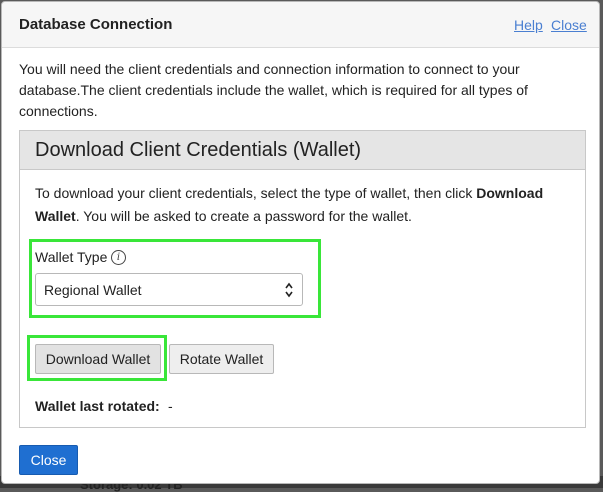 The image size is (603, 492). What do you see at coordinates (118, 257) in the screenshot?
I see `info-icon: i` at bounding box center [118, 257].